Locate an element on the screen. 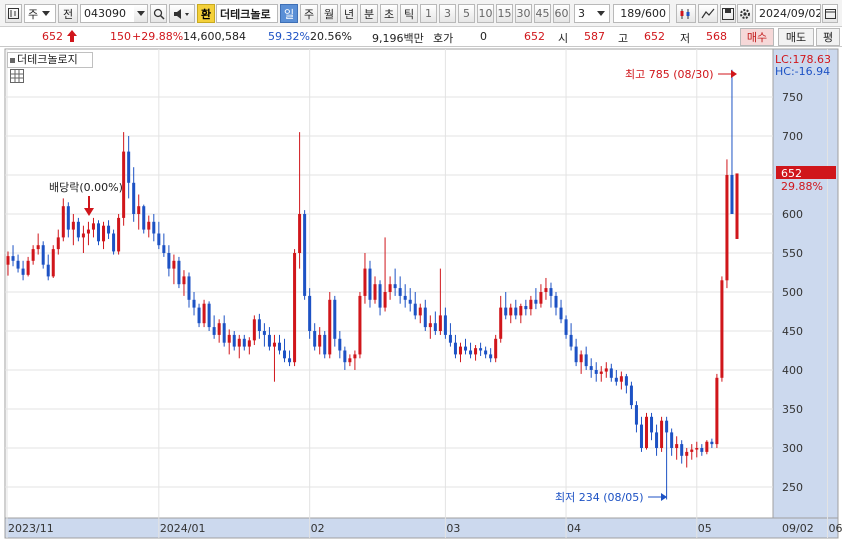 The height and width of the screenshot is (539, 842). swap-icon is located at coordinates (708, 13).